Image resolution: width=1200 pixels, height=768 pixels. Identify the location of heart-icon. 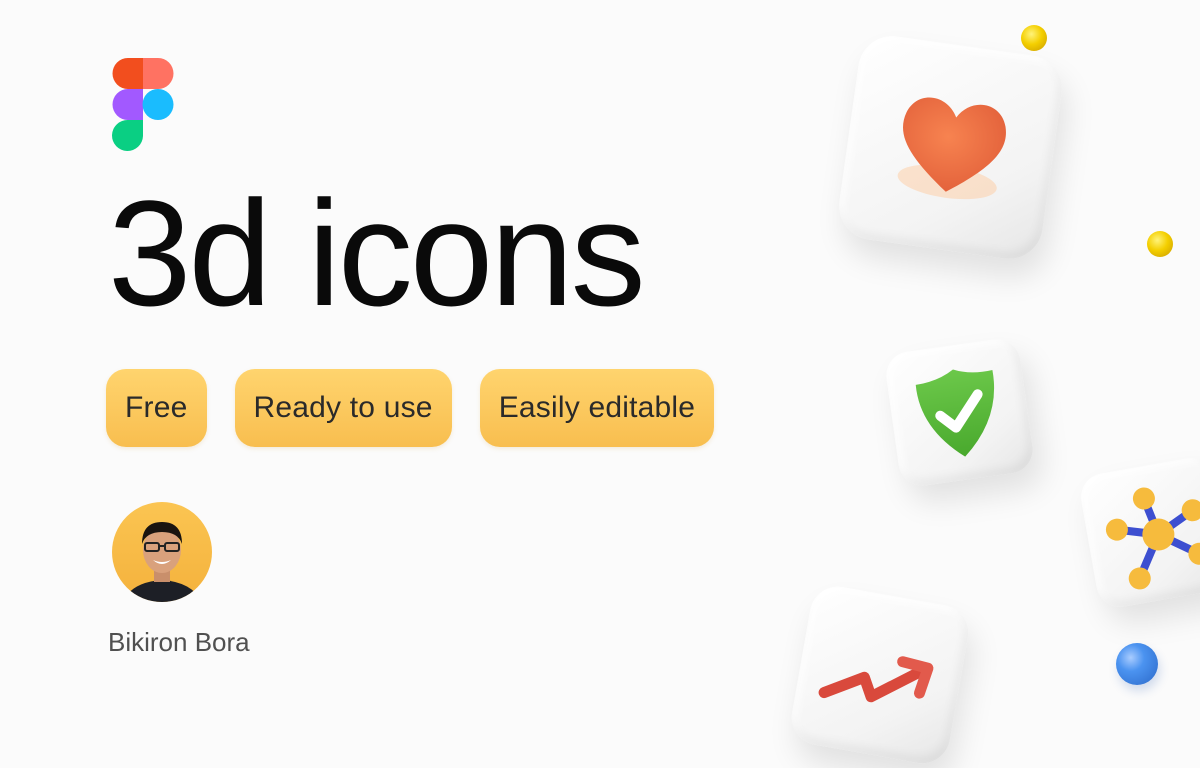
(951, 148).